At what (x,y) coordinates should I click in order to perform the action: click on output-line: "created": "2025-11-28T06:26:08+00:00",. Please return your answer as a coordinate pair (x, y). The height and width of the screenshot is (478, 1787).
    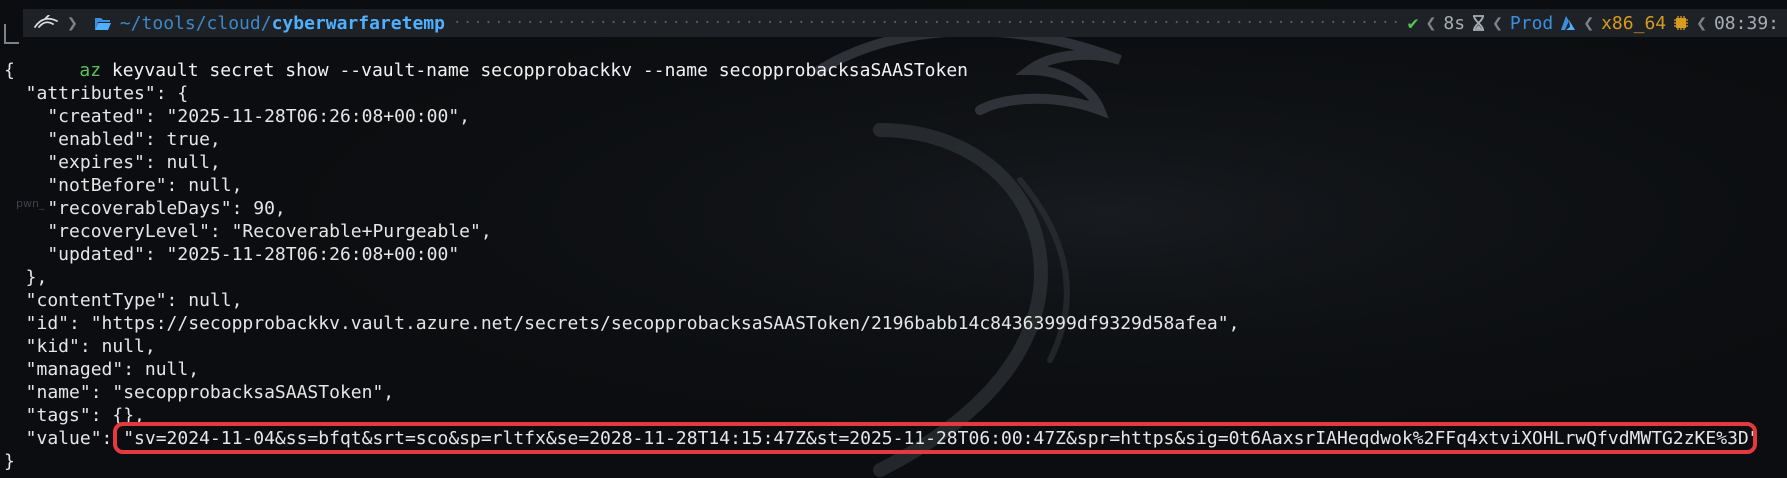
    Looking at the image, I should click on (237, 116).